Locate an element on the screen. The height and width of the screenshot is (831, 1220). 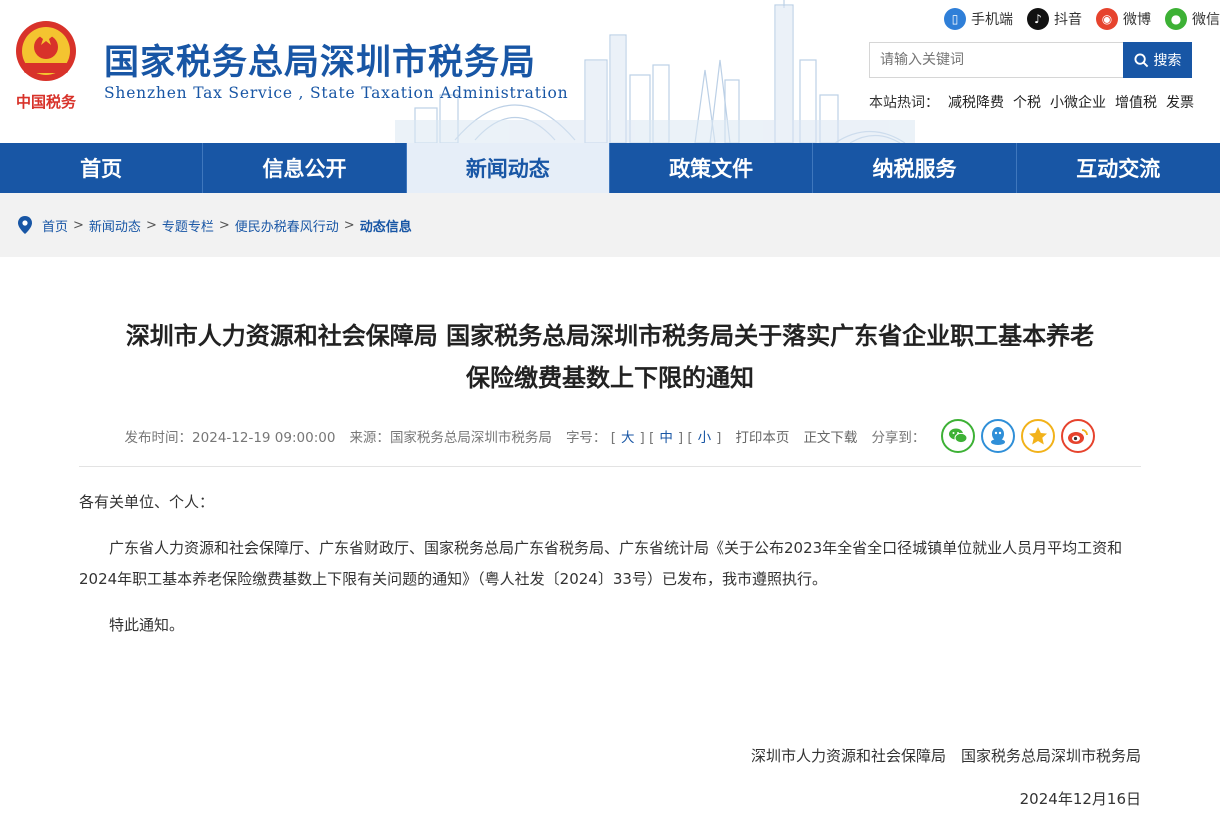
weibo-icon: ◉ is located at coordinates (1107, 19).